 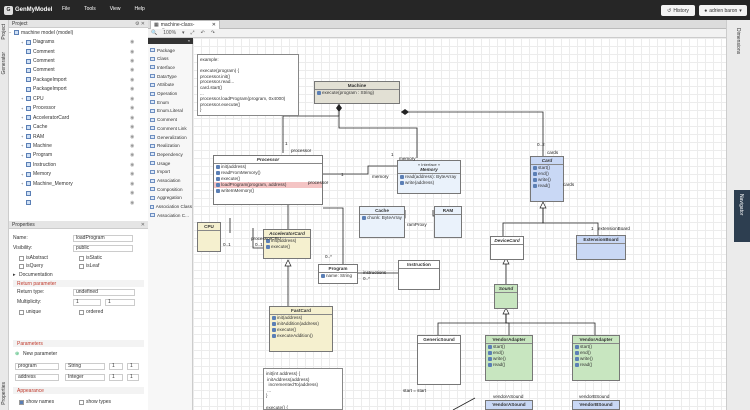 I want to click on class-genericsound: GenericSound, so click(x=439, y=360).